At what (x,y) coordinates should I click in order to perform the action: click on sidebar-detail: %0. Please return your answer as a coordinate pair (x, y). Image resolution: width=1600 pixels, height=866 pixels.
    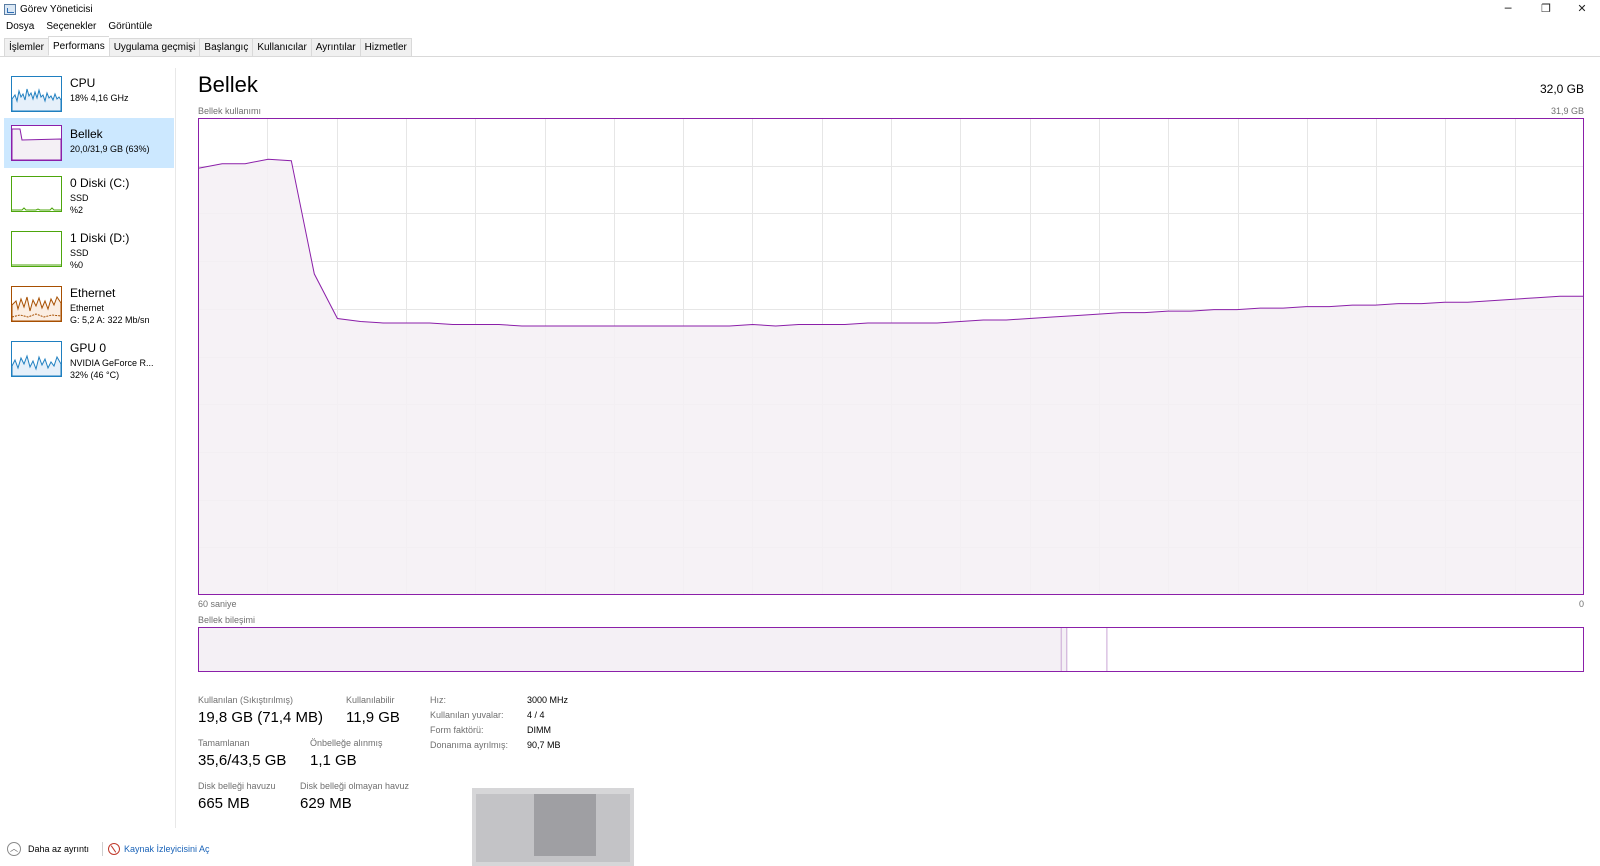
    Looking at the image, I should click on (77, 265).